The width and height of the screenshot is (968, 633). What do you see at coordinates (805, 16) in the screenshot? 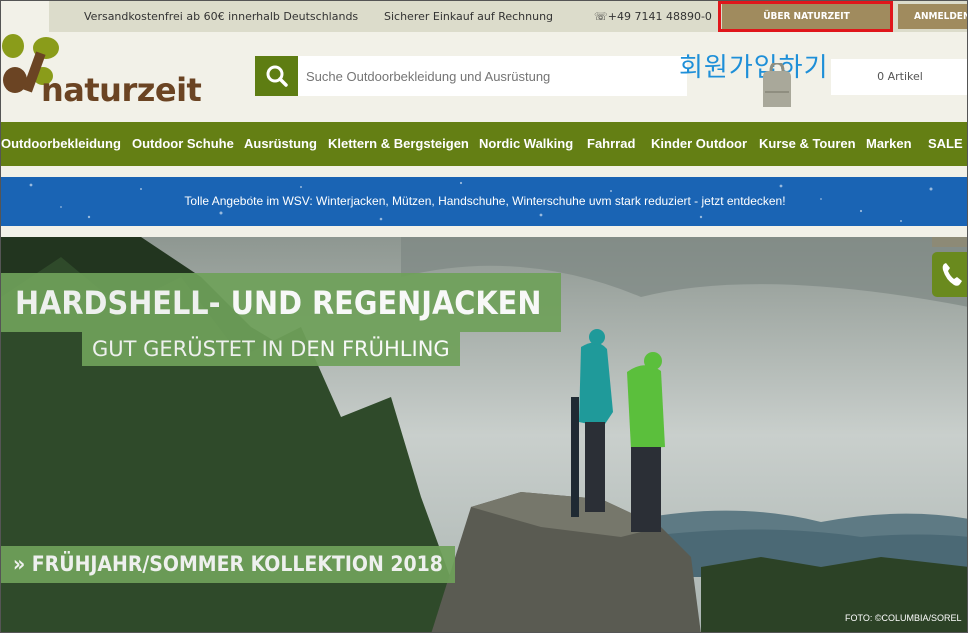
I see `highlight-box` at bounding box center [805, 16].